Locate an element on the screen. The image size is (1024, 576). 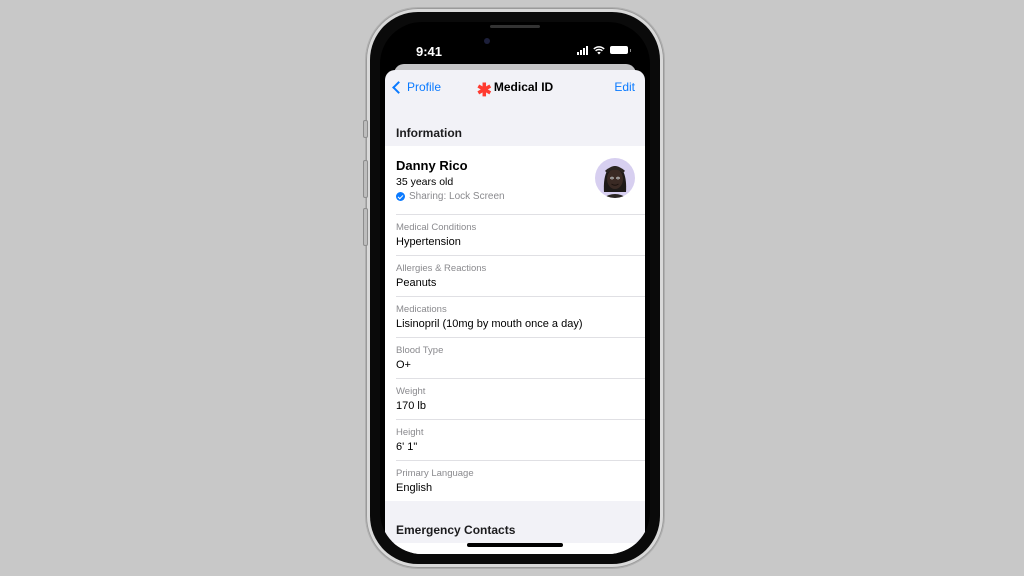
field-height: Height 6' 1" is located at coordinates (520, 440).